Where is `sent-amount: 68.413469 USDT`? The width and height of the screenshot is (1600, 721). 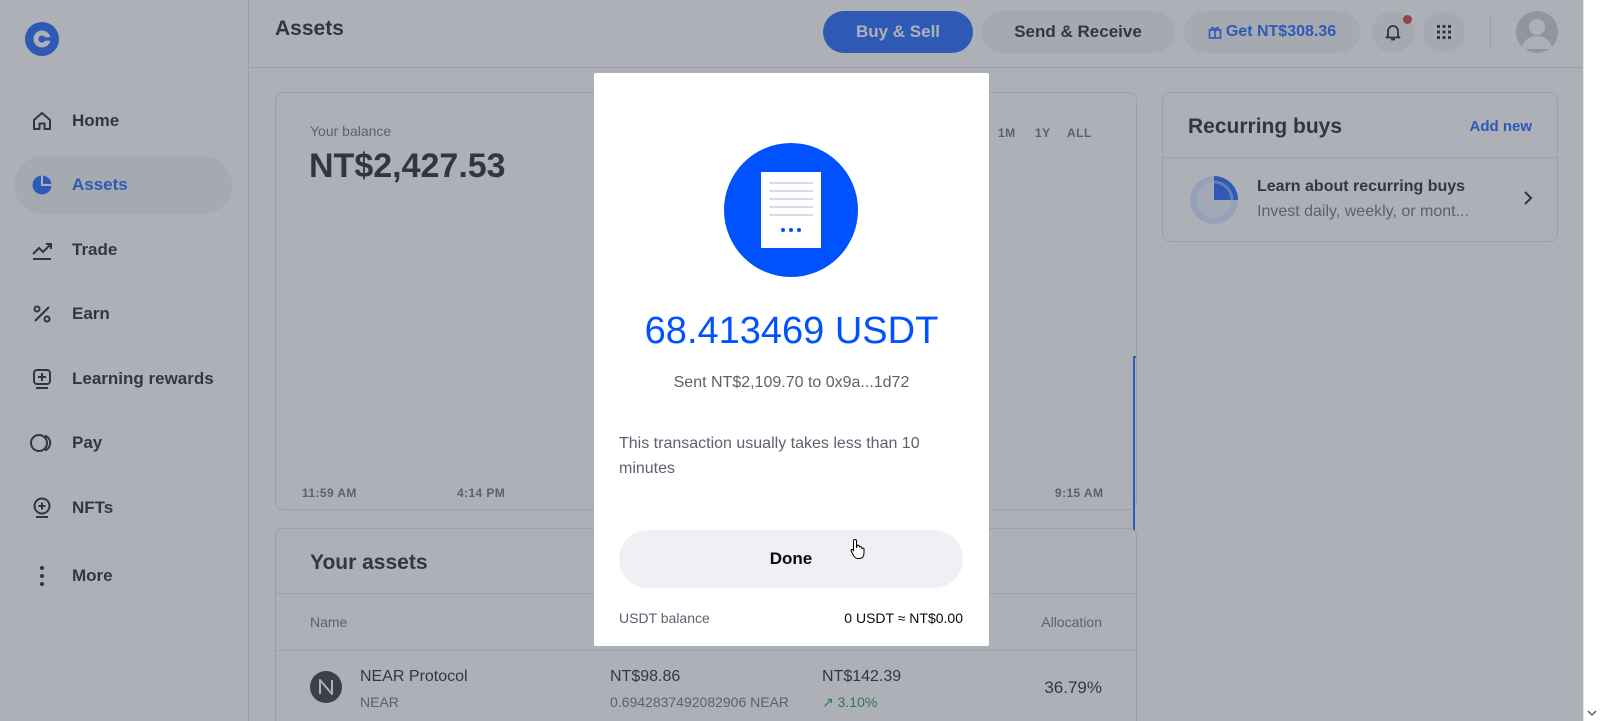
sent-amount: 68.413469 USDT is located at coordinates (791, 331).